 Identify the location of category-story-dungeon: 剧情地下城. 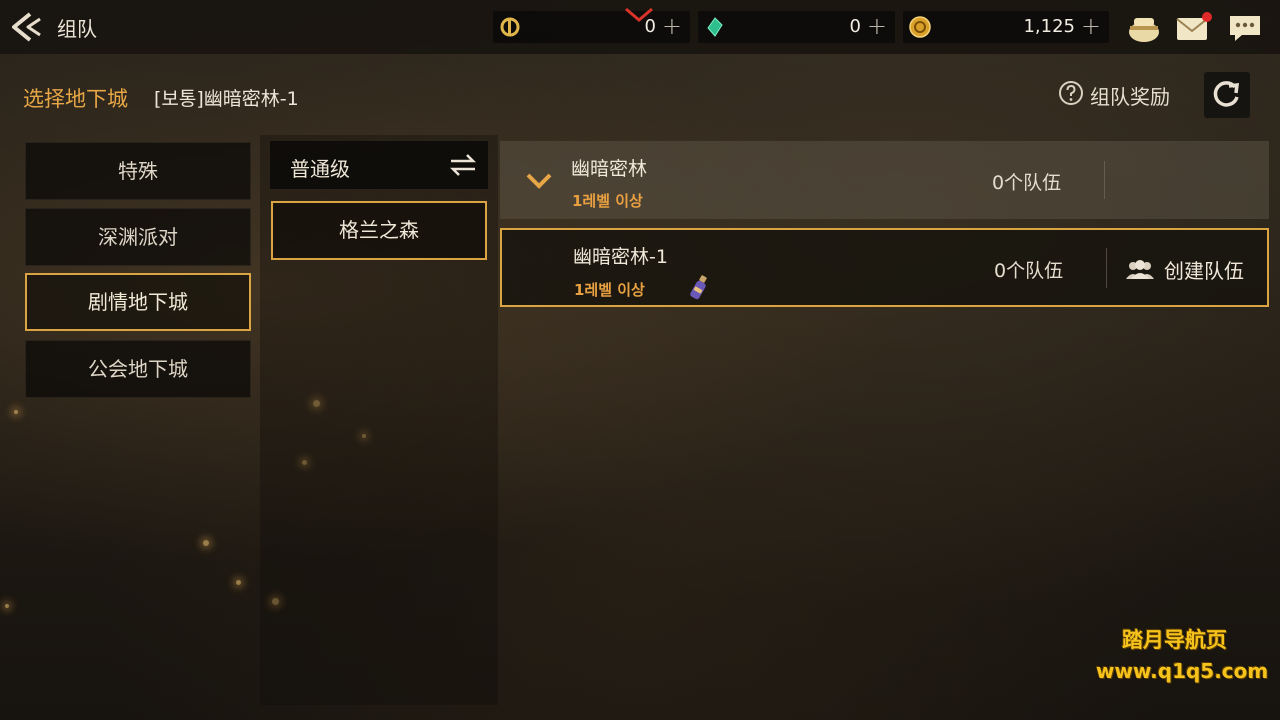
(138, 302).